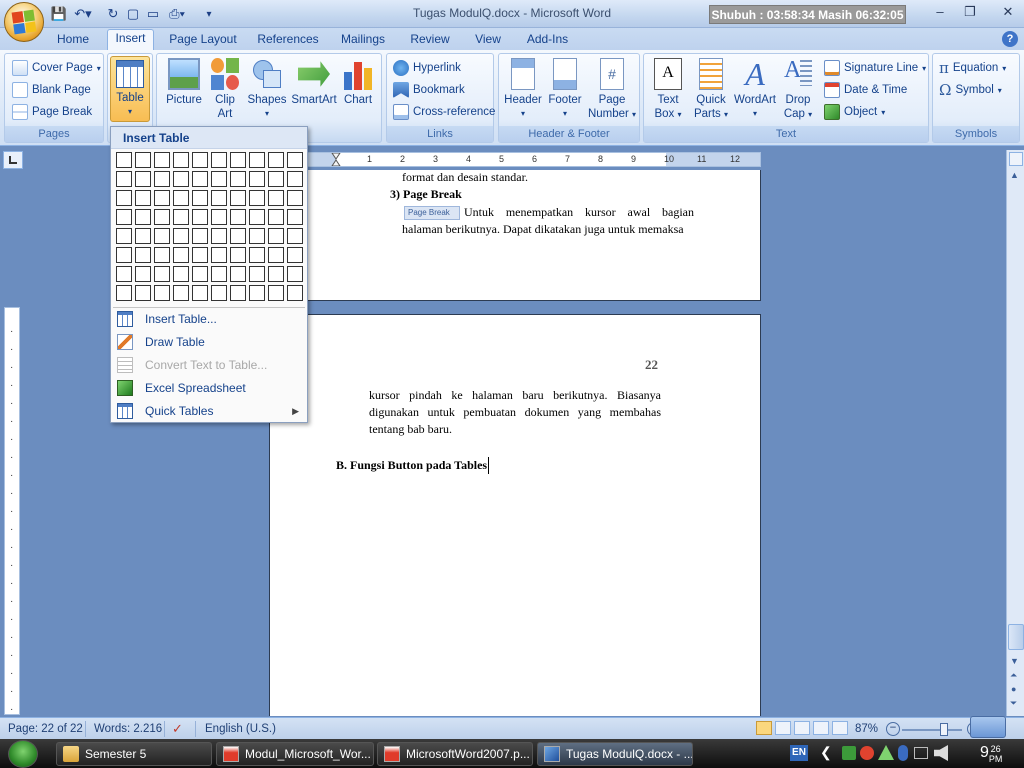 The image size is (1024, 768). What do you see at coordinates (970, 90) in the screenshot?
I see `symbol-button: Ω Symbol ▾` at bounding box center [970, 90].